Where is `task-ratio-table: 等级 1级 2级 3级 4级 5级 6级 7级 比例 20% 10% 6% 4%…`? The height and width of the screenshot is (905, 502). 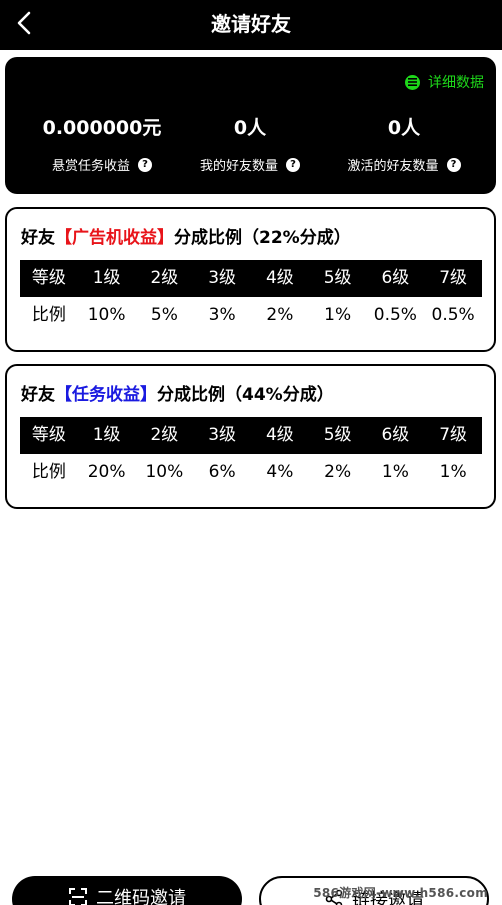 task-ratio-table: 等级 1级 2级 3级 4级 5级 6级 7级 比例 20% 10% 6% 4%… is located at coordinates (251, 454).